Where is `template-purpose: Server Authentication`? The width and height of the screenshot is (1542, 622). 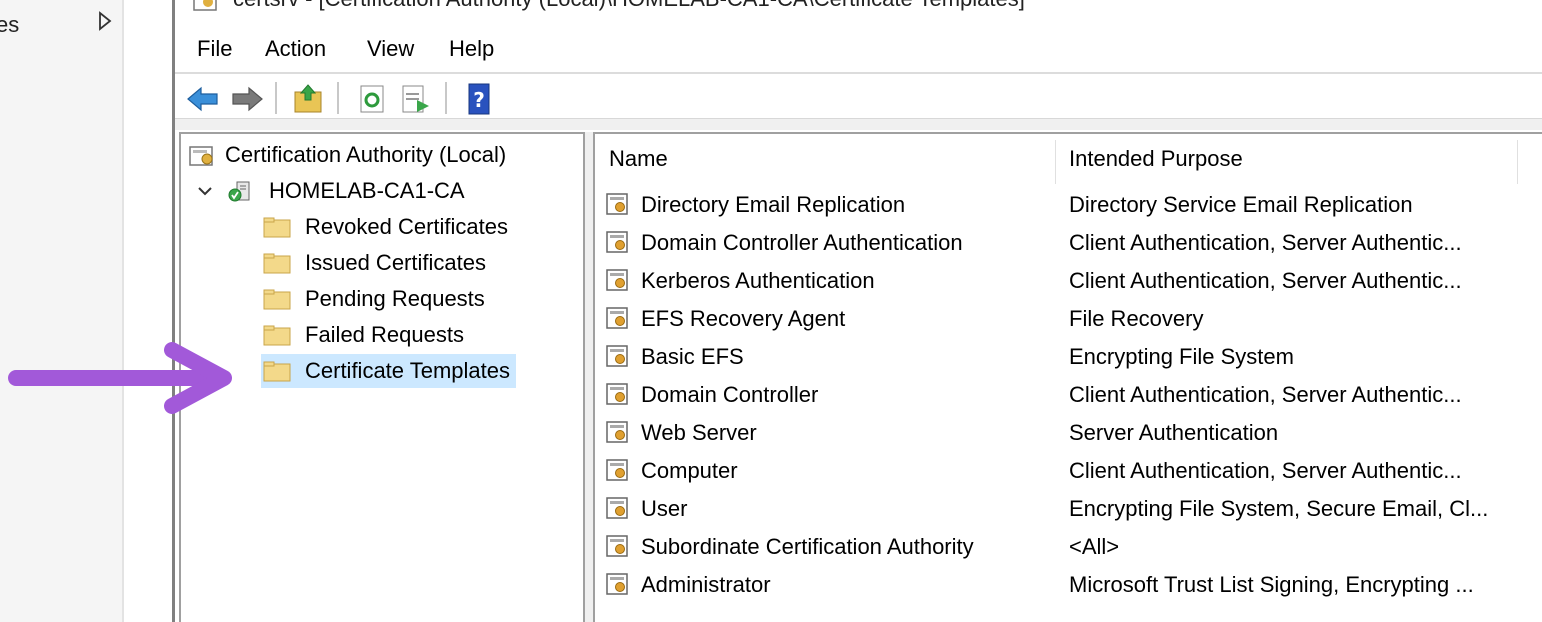 template-purpose: Server Authentication is located at coordinates (1174, 432).